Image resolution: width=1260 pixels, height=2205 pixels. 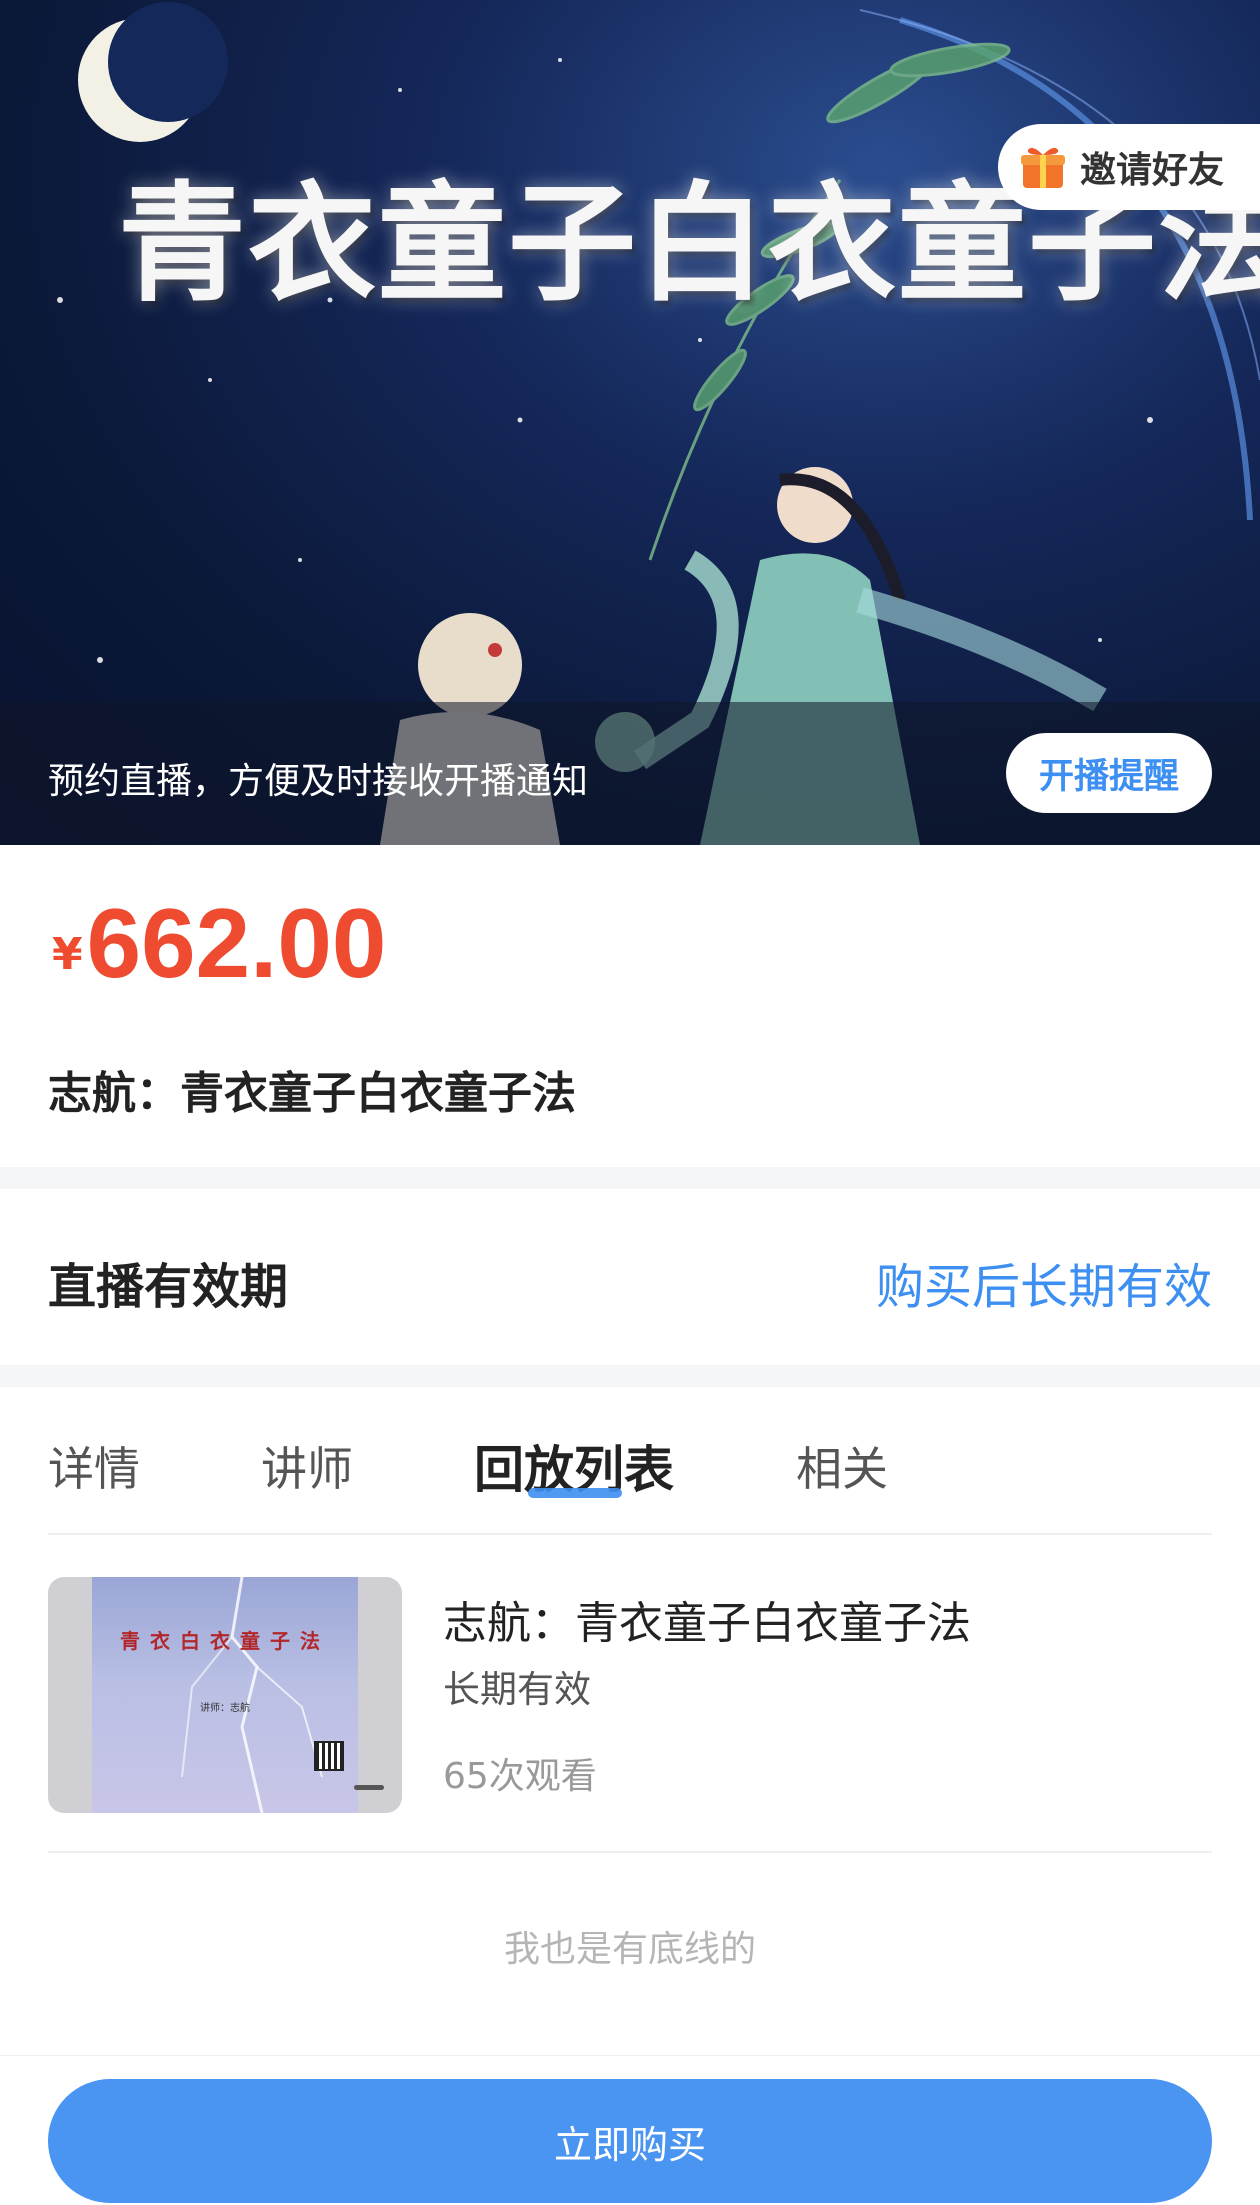 I want to click on thumbnail-bar, so click(x=369, y=1787).